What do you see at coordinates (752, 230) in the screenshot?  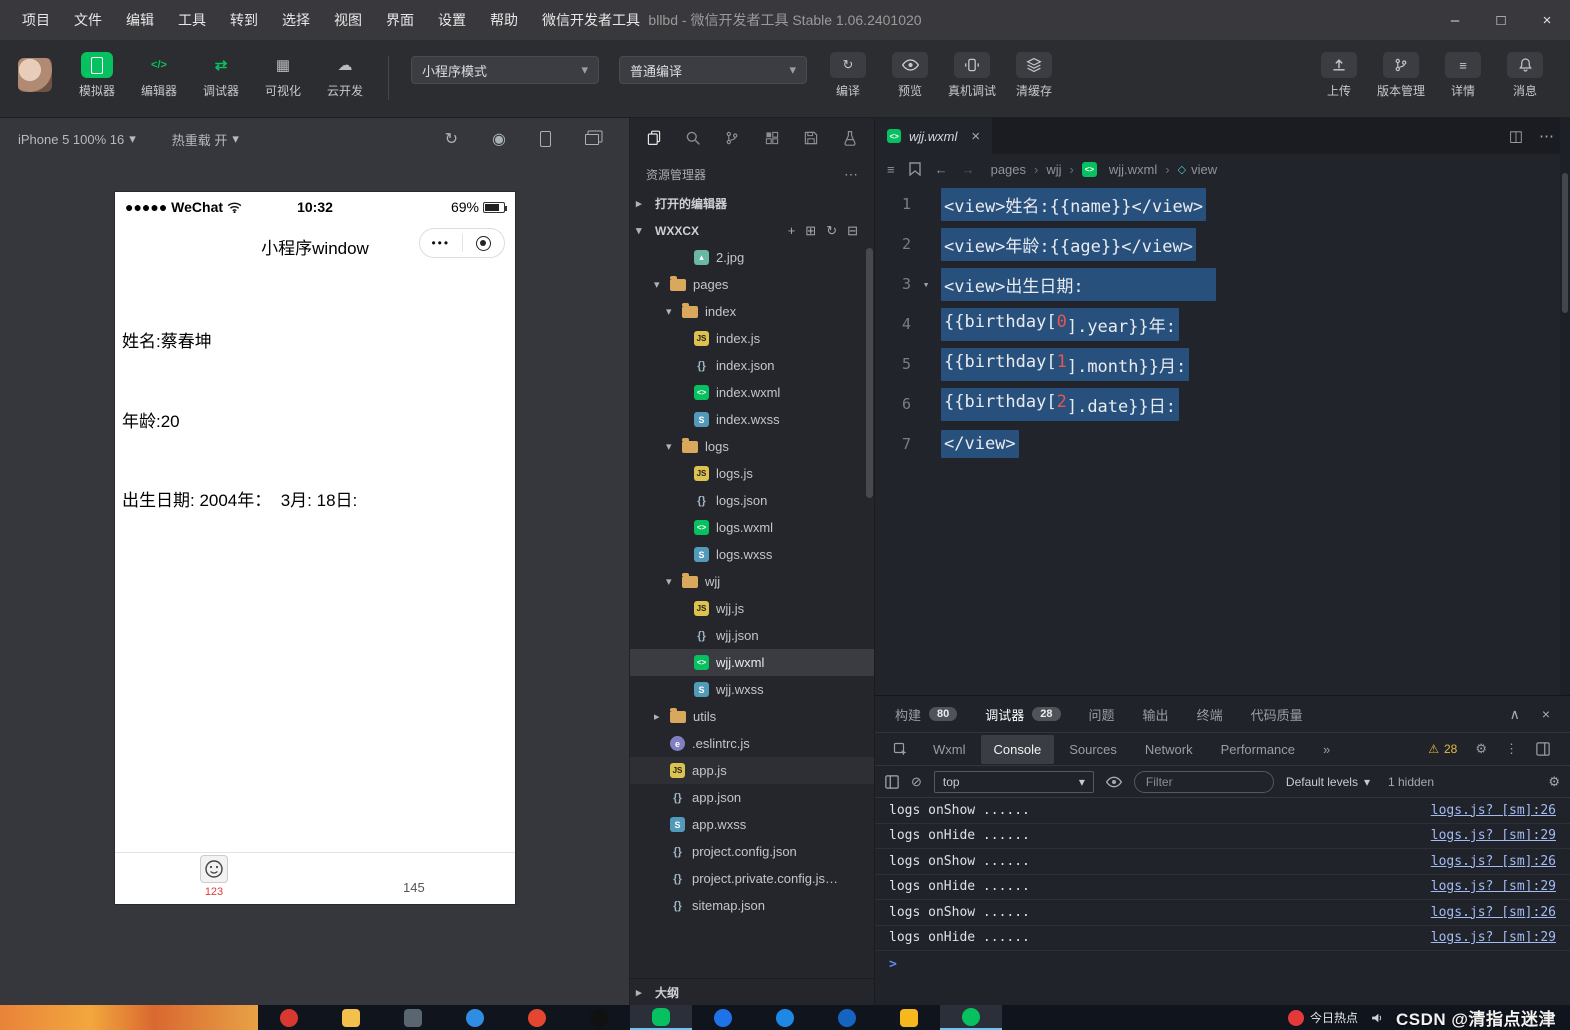 I see `project-root-section: ▾ WXXCX + ⊞ ↻ ⊟` at bounding box center [752, 230].